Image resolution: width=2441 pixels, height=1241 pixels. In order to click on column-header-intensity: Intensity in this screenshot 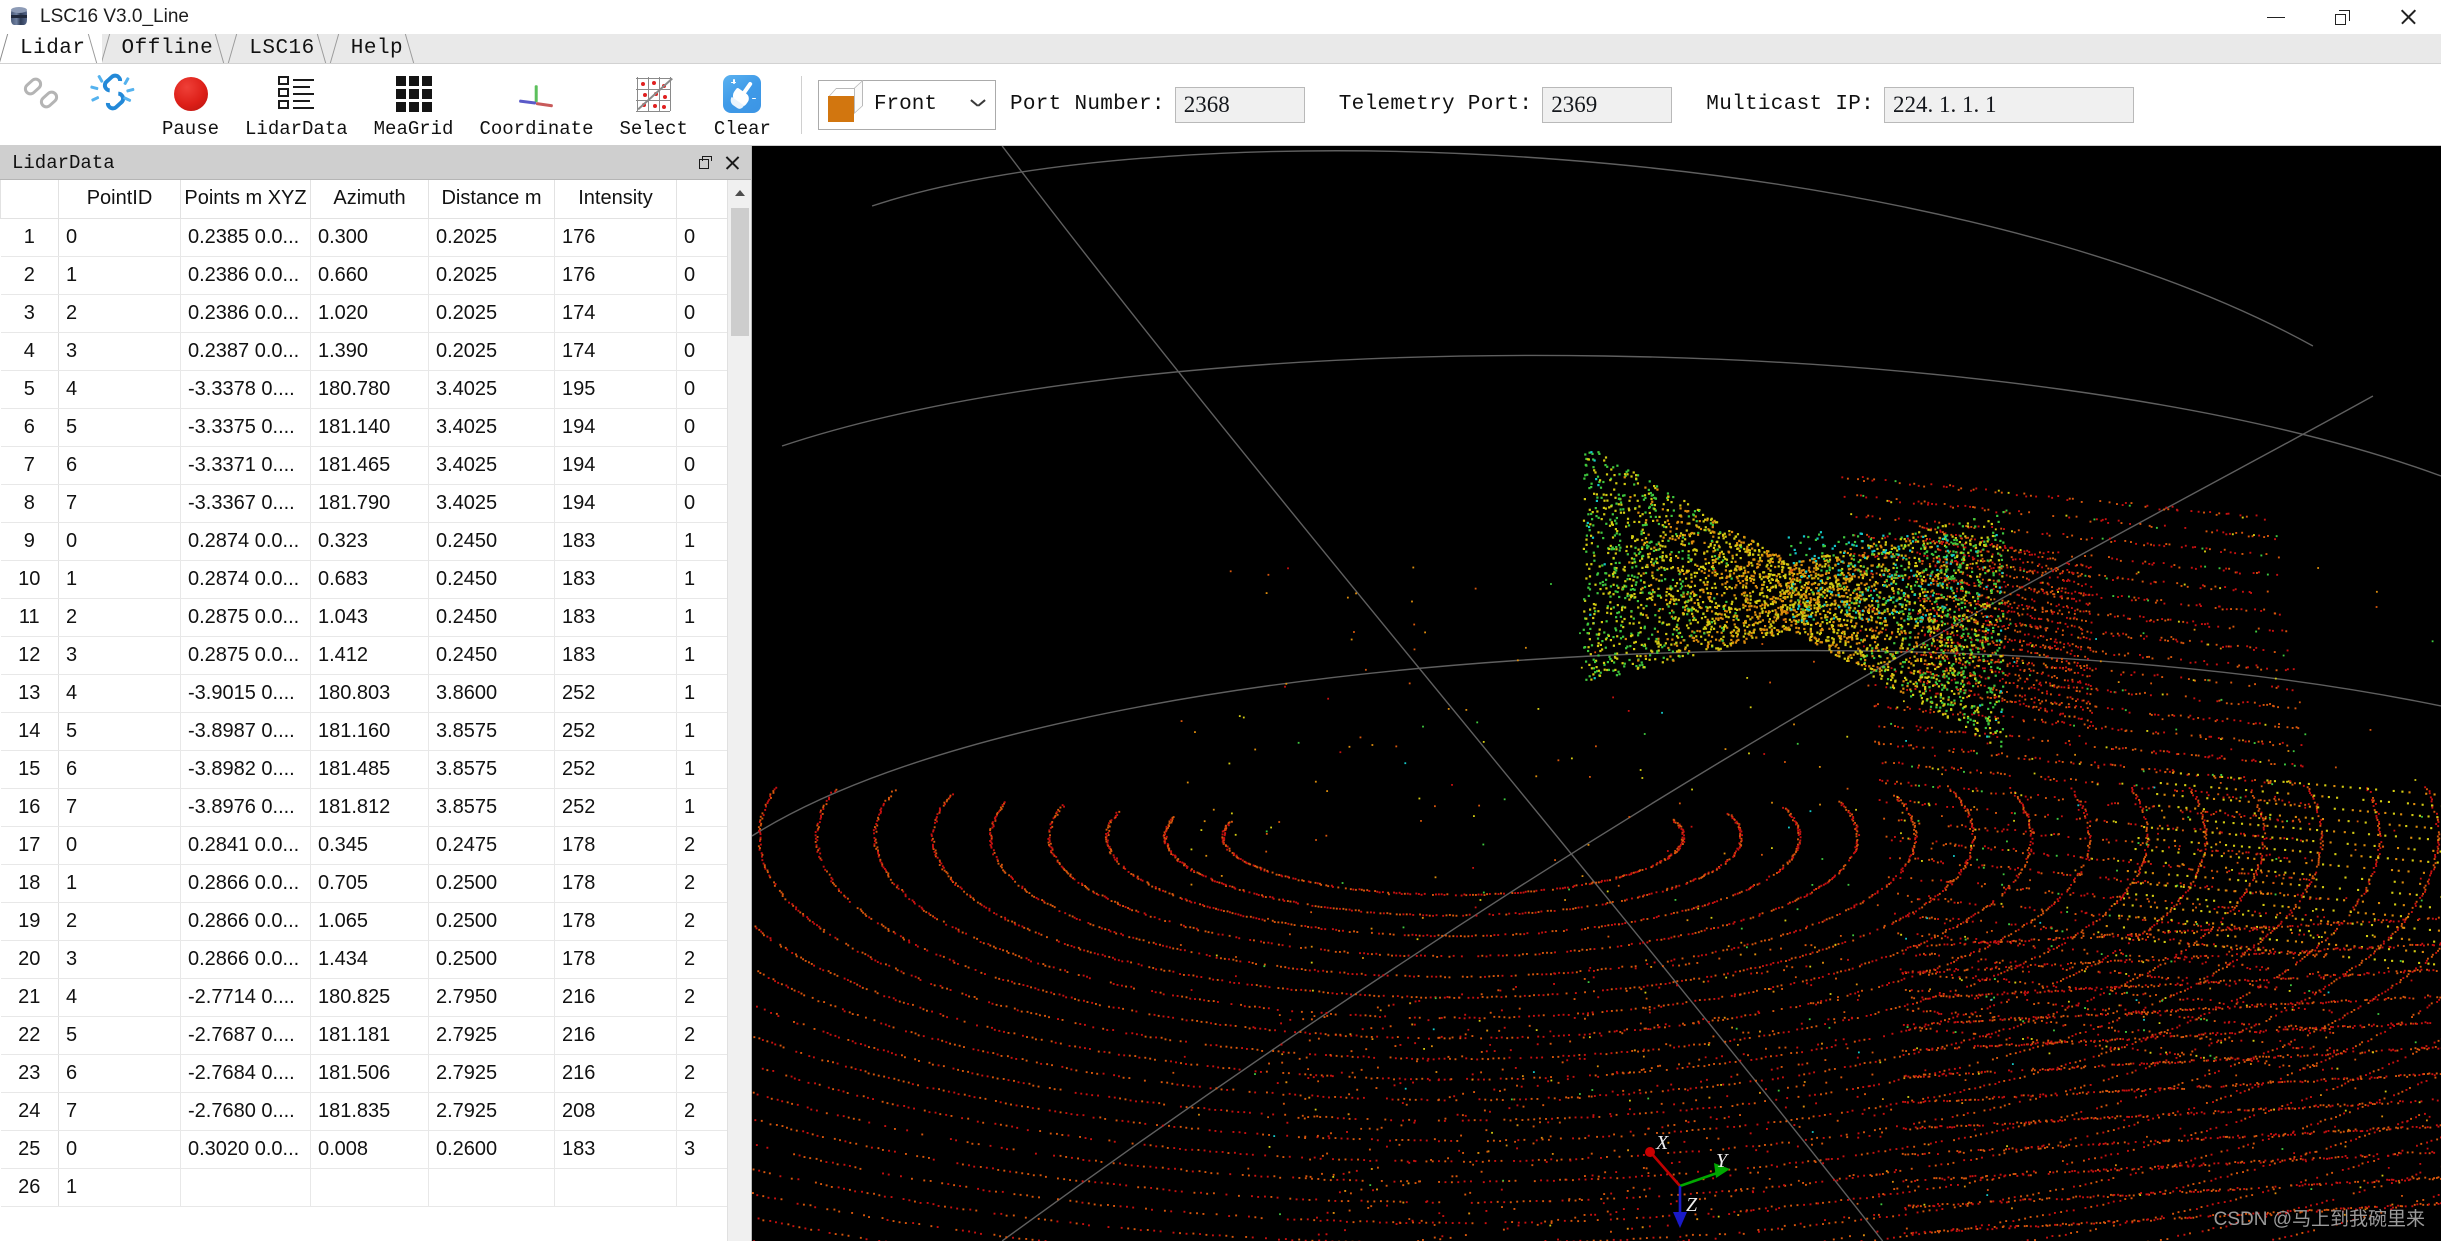, I will do `click(615, 199)`.